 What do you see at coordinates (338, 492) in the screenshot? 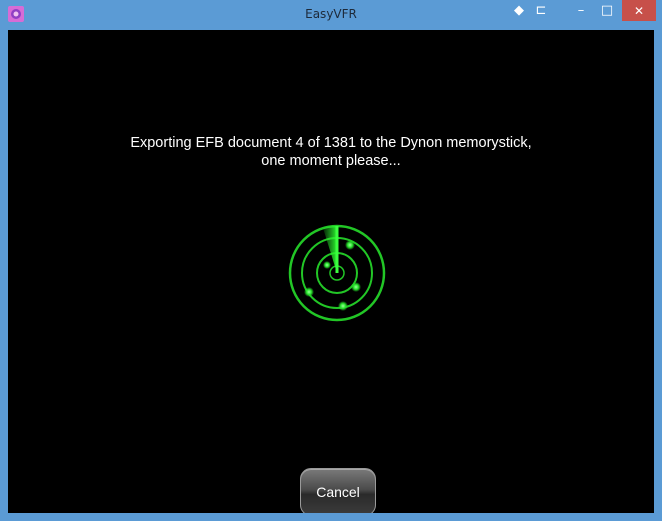
I see `cancel-button: Cancel` at bounding box center [338, 492].